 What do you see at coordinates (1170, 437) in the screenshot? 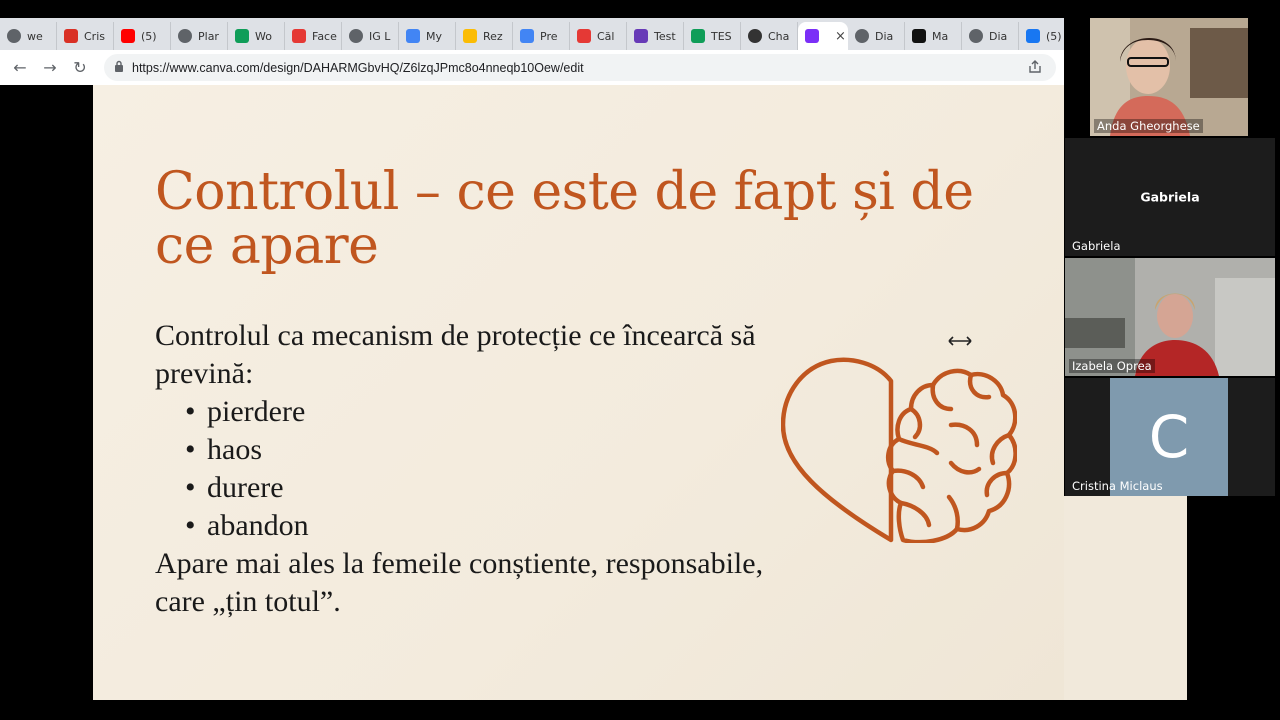
I see `participant-tile: C Cristina Miclaus` at bounding box center [1170, 437].